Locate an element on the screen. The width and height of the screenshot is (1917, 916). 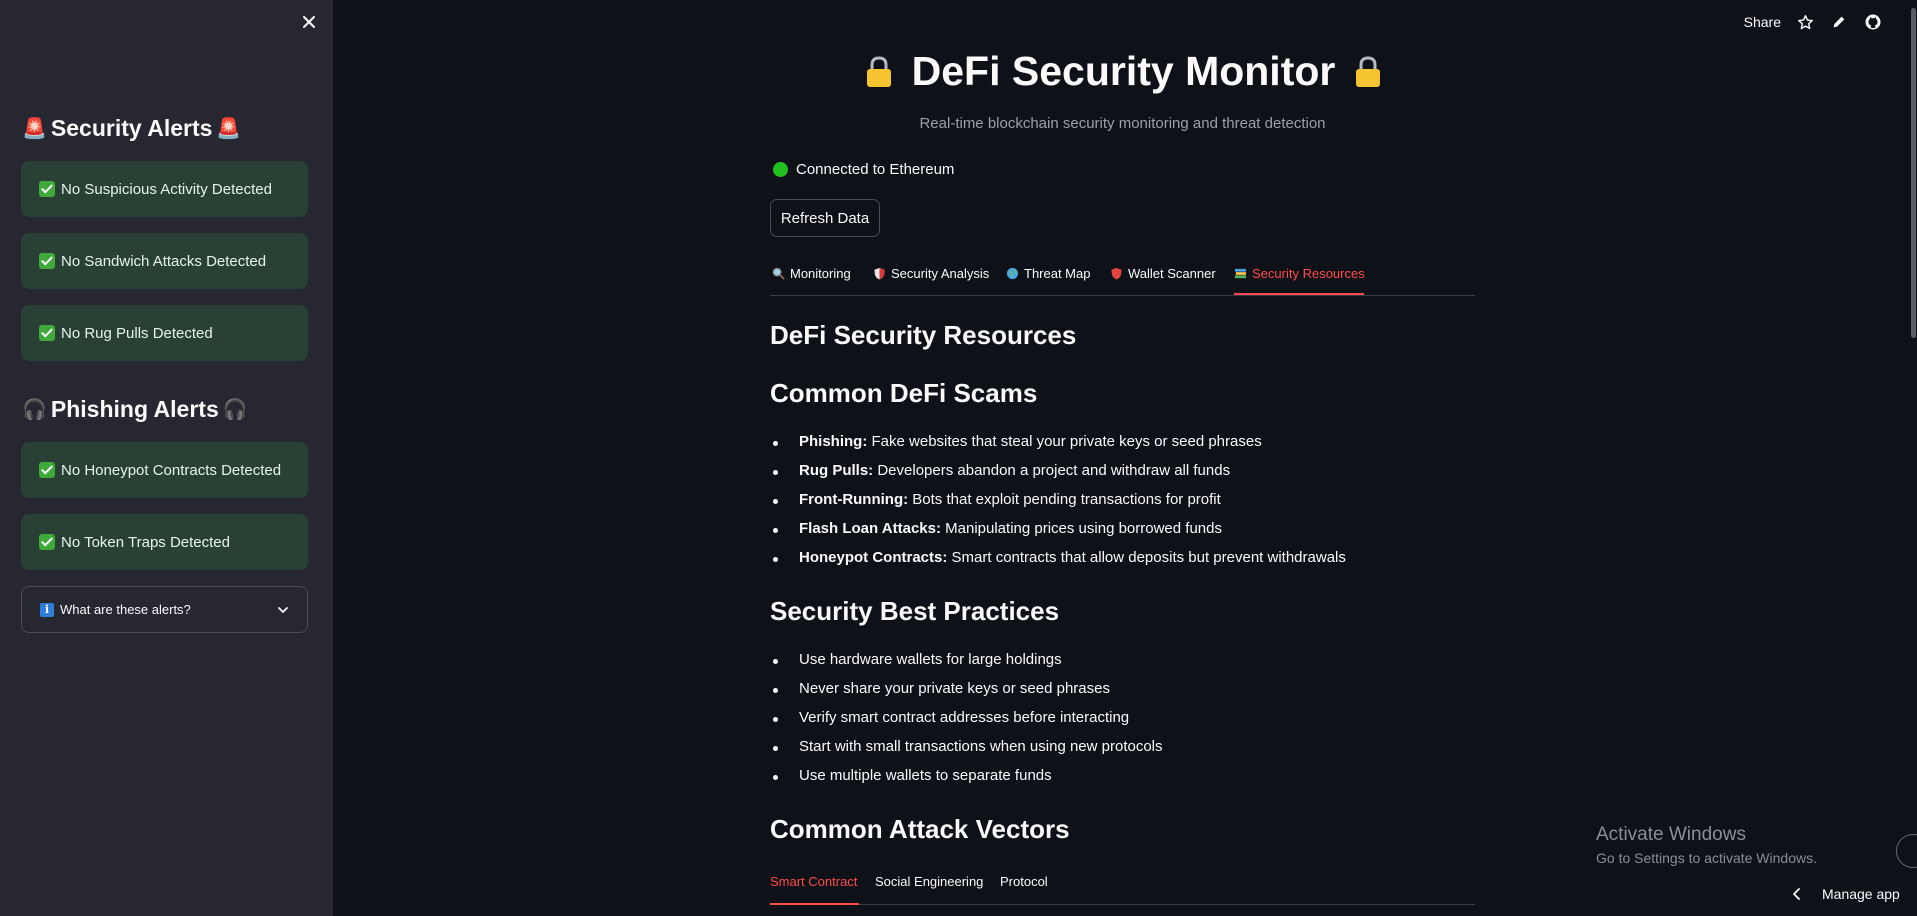
security-alerts-heading: 🚨 Security Alerts 🚨 is located at coordinates (132, 128).